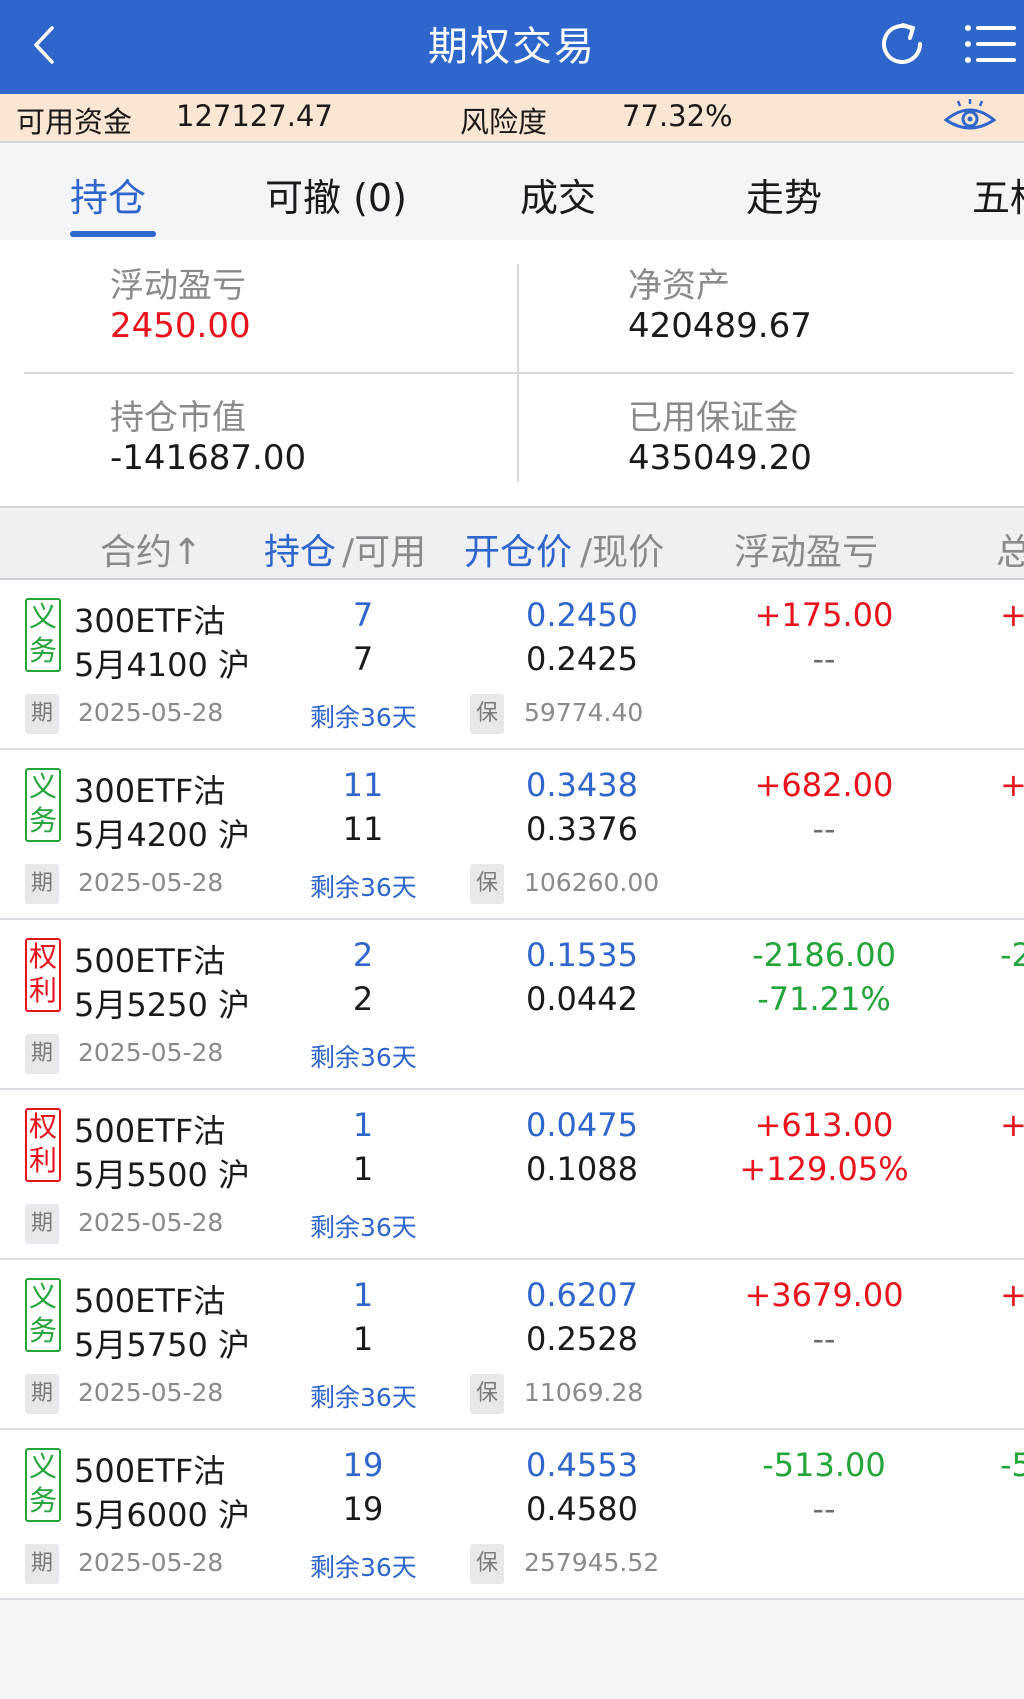 The image size is (1024, 1699). What do you see at coordinates (582, 829) in the screenshot?
I see `current-price: 0.3376` at bounding box center [582, 829].